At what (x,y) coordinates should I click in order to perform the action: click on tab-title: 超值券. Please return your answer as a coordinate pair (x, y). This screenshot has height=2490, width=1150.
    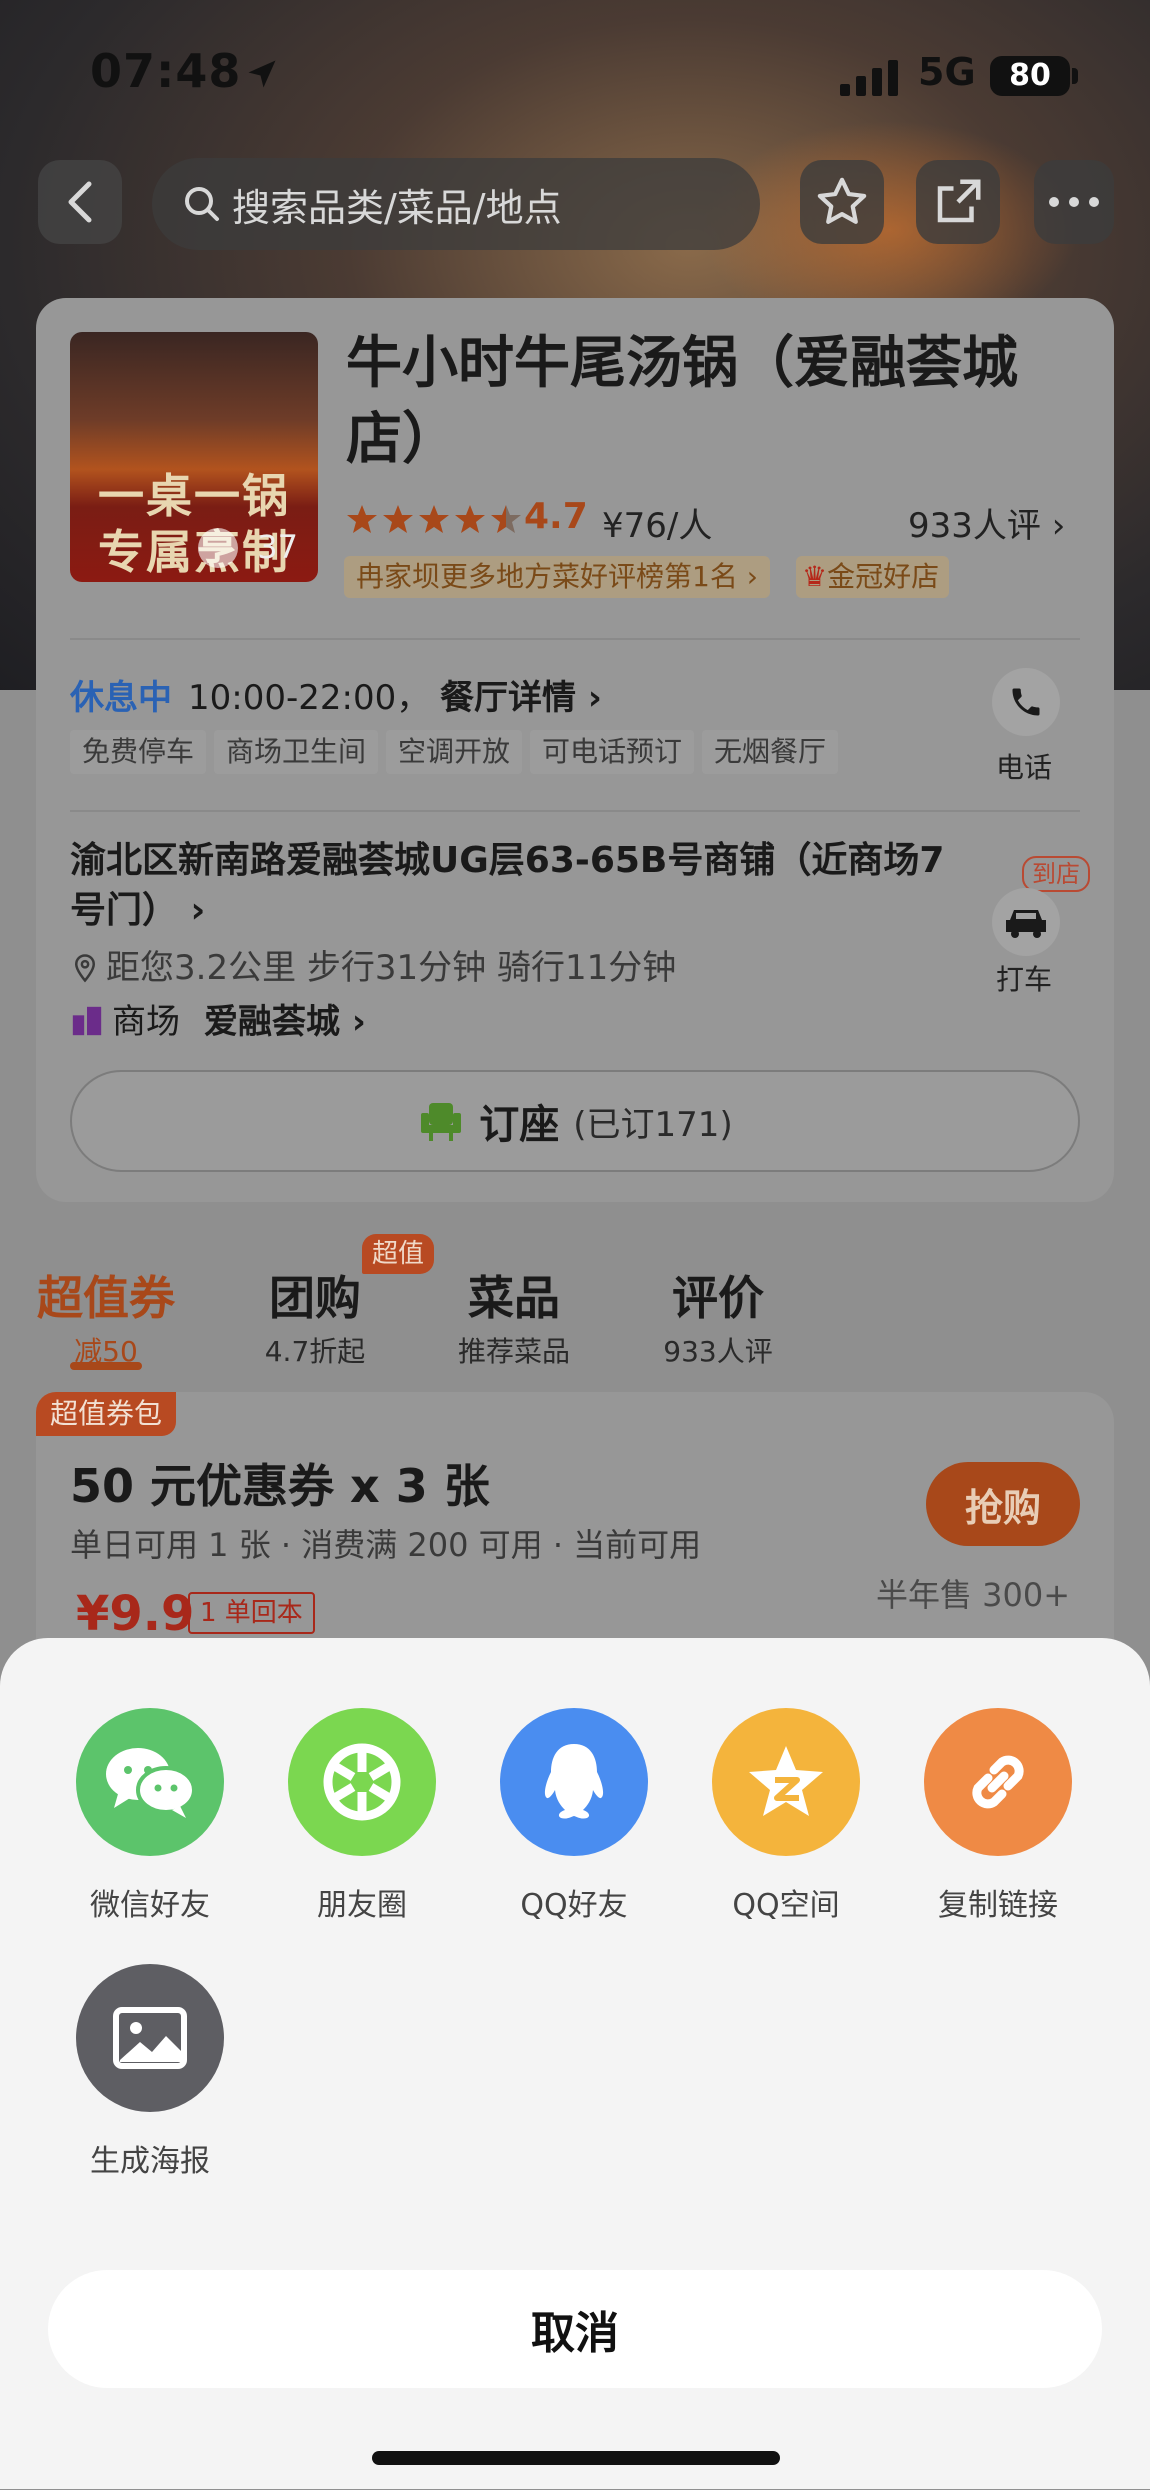
    Looking at the image, I should click on (106, 1298).